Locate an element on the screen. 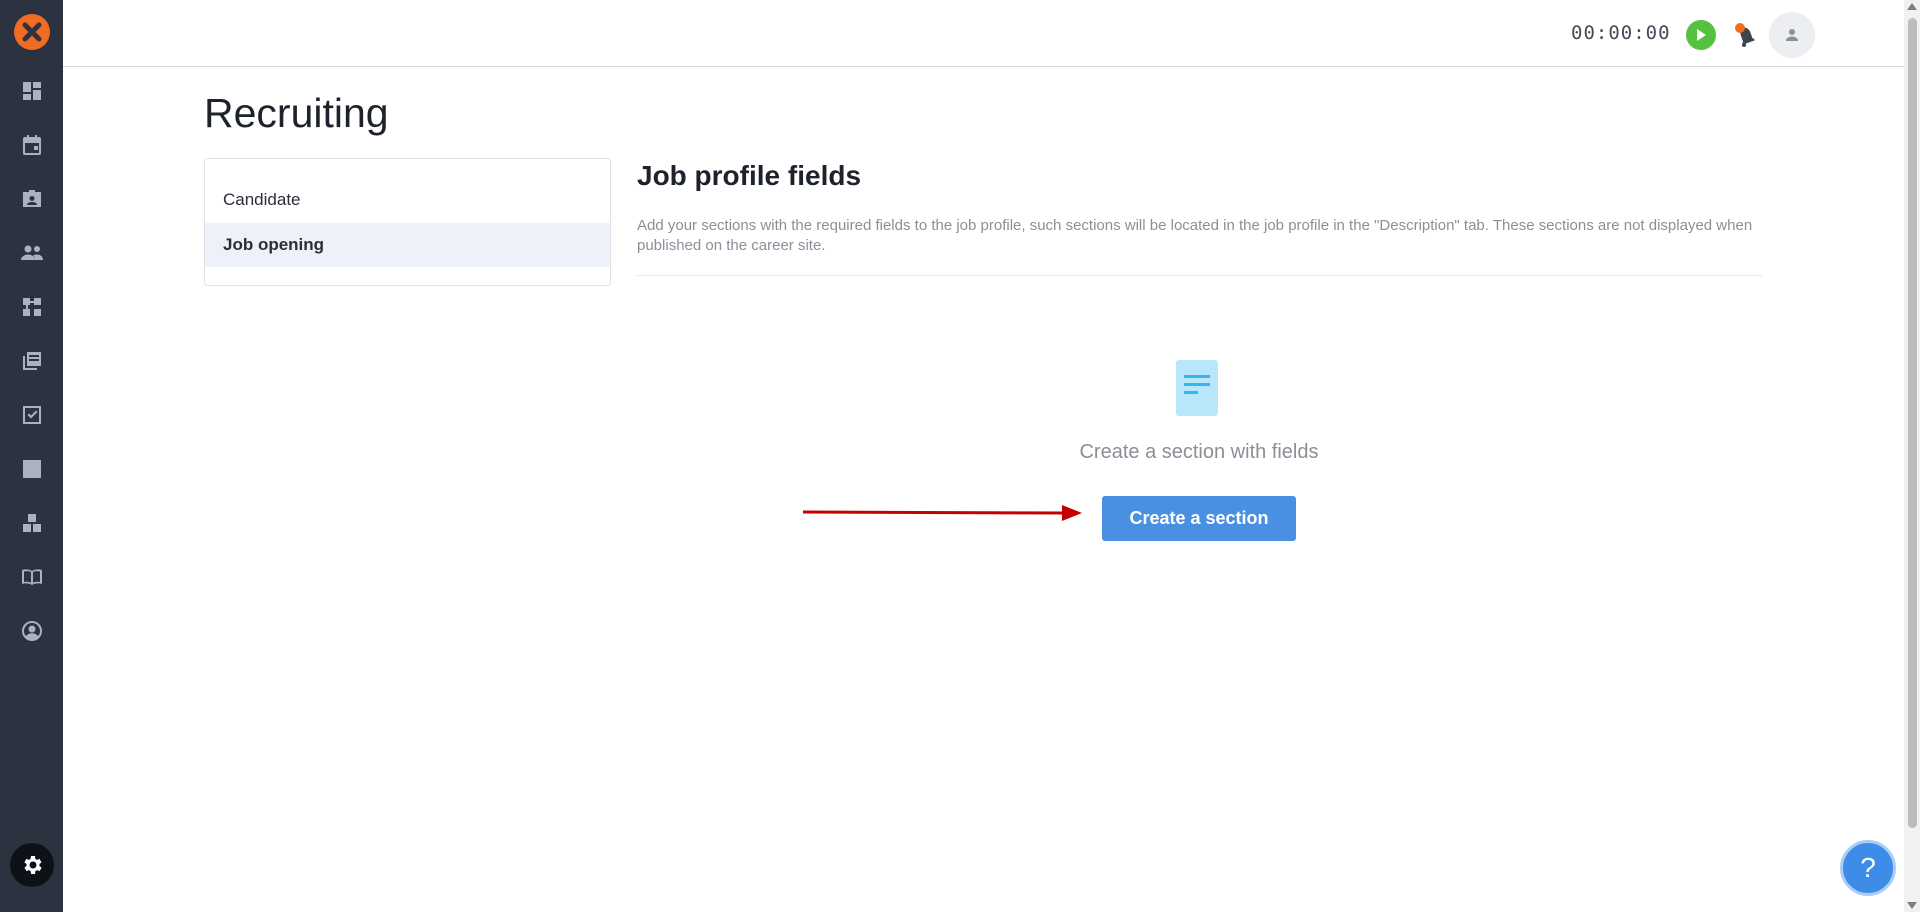 Image resolution: width=1920 pixels, height=912 pixels. people-icon is located at coordinates (32, 253).